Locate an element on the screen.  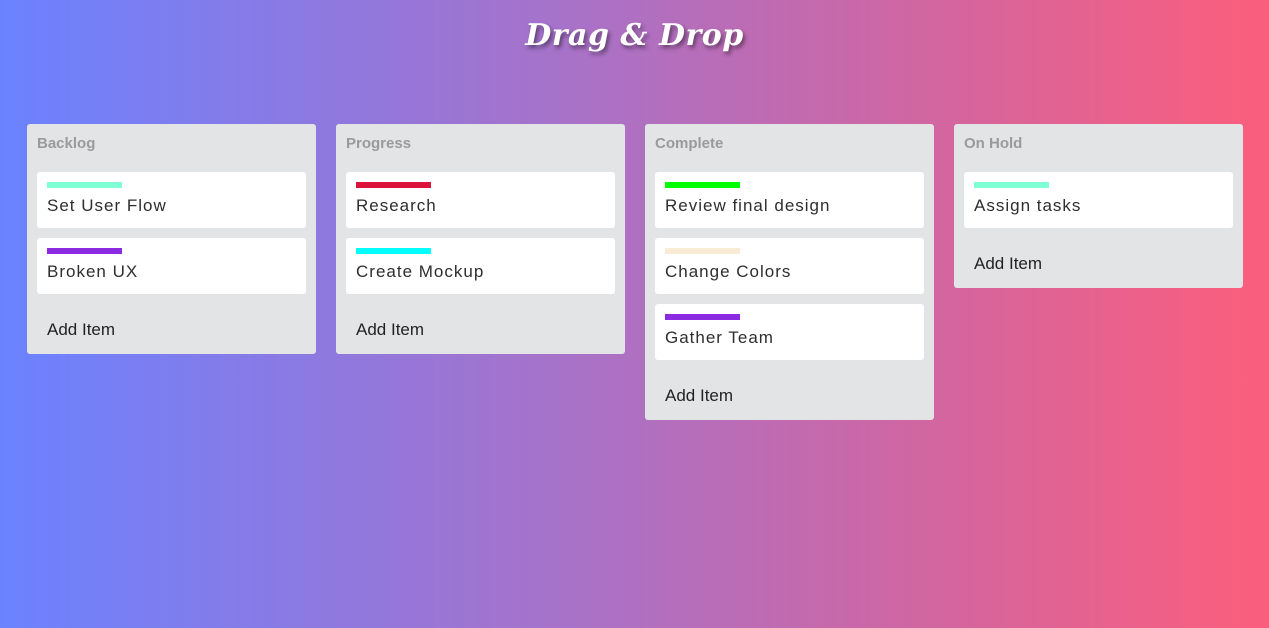
column-title: Backlog is located at coordinates (66, 143).